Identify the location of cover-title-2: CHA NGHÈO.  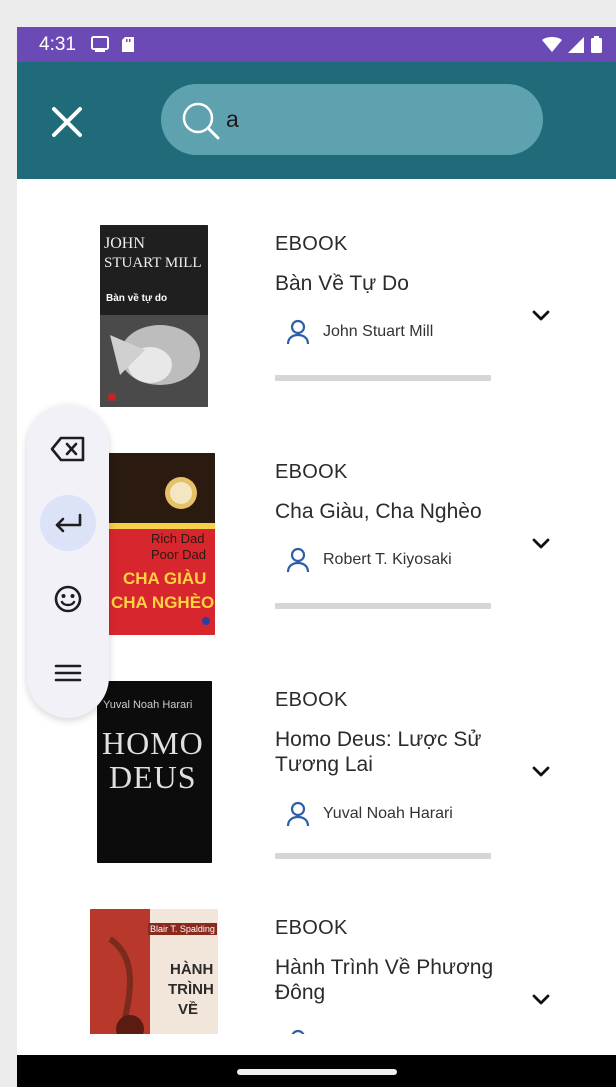
(163, 602).